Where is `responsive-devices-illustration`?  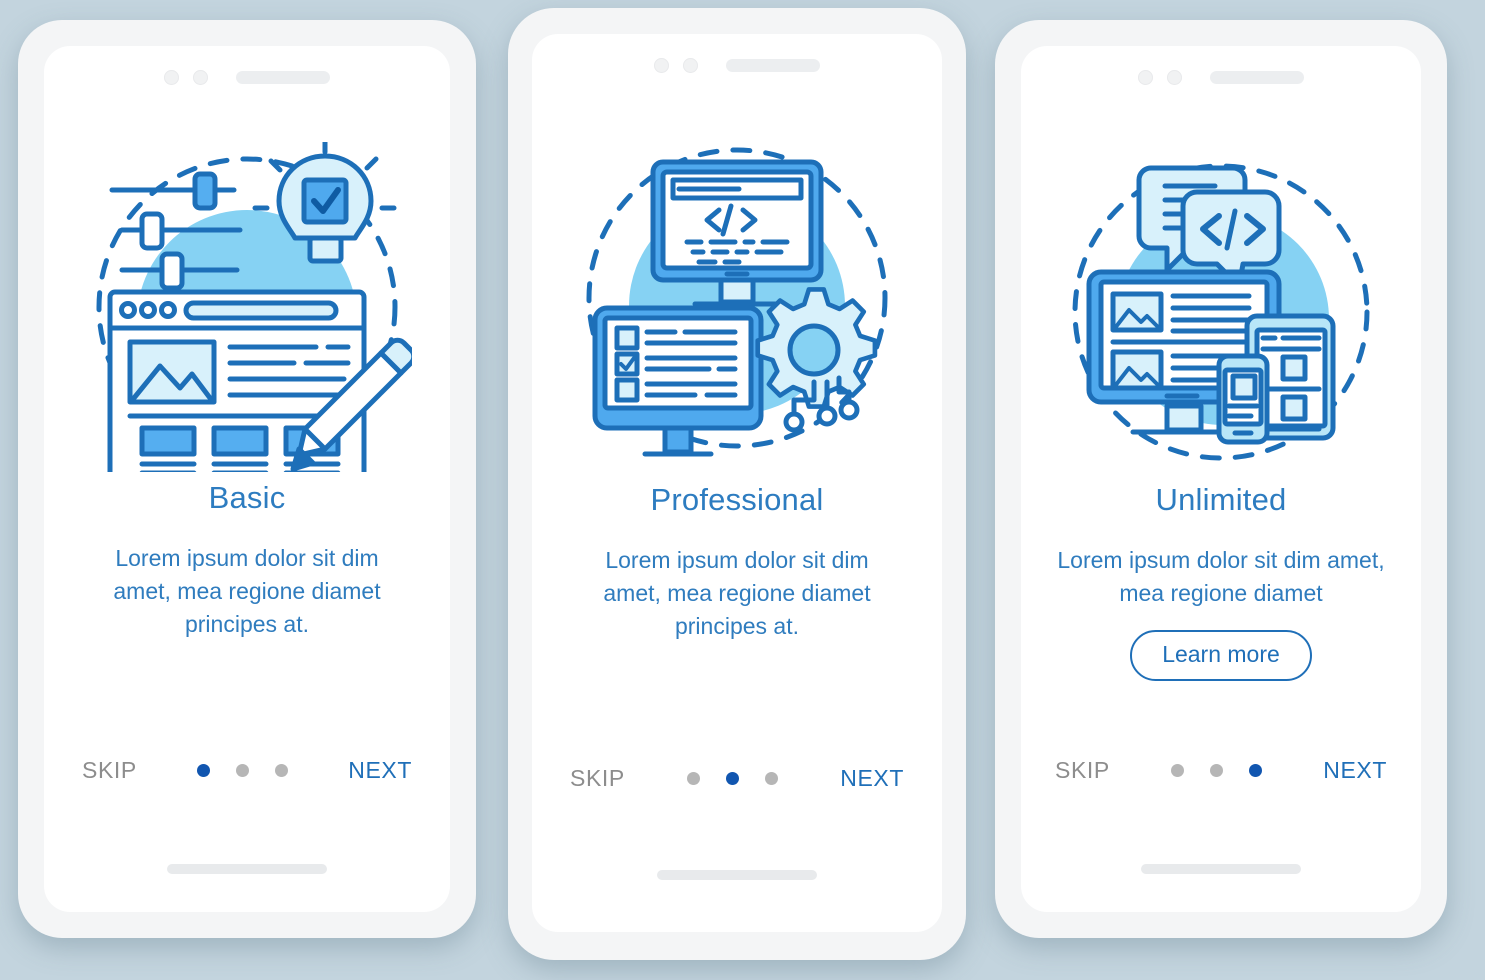 responsive-devices-illustration is located at coordinates (1221, 309).